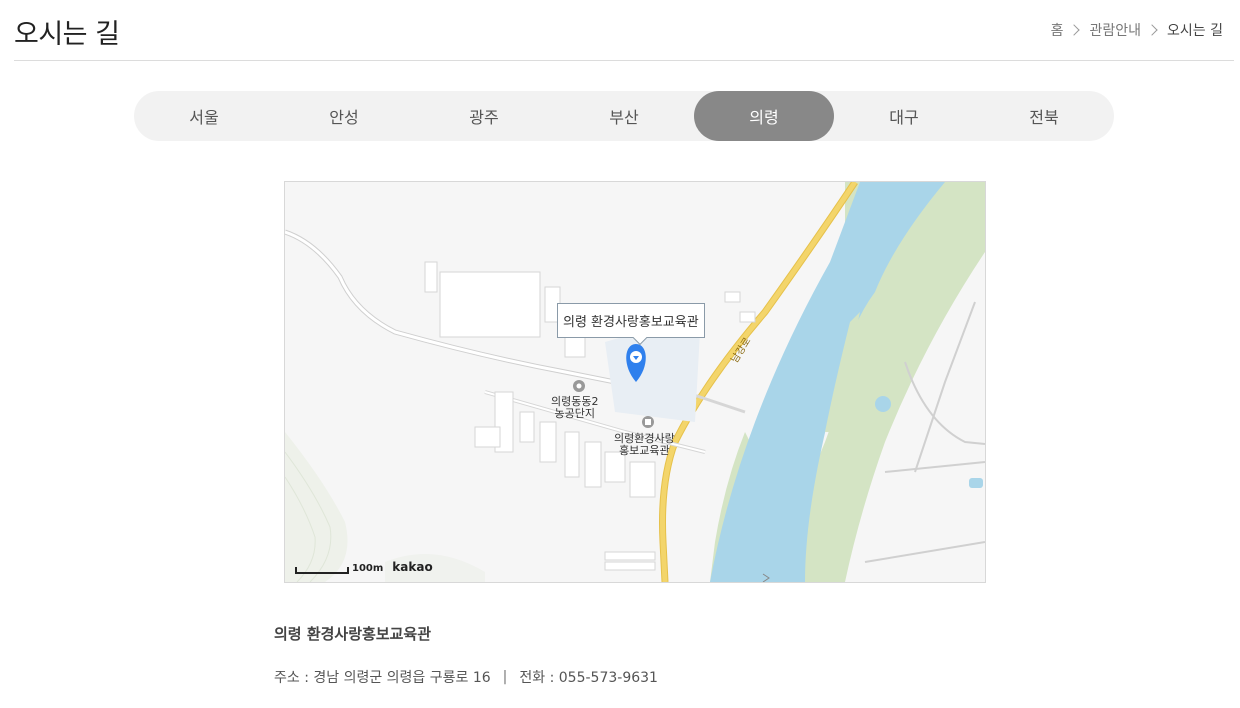  Describe the element at coordinates (412, 567) in the screenshot. I see `kakao-logo: kakao` at that location.